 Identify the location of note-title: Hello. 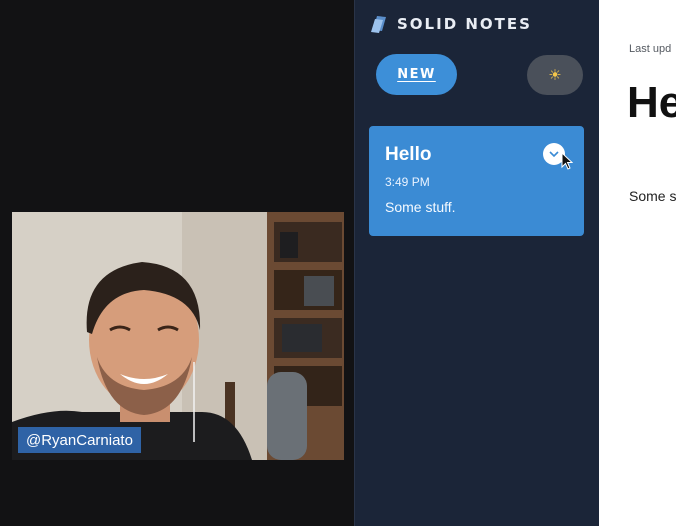
(408, 154).